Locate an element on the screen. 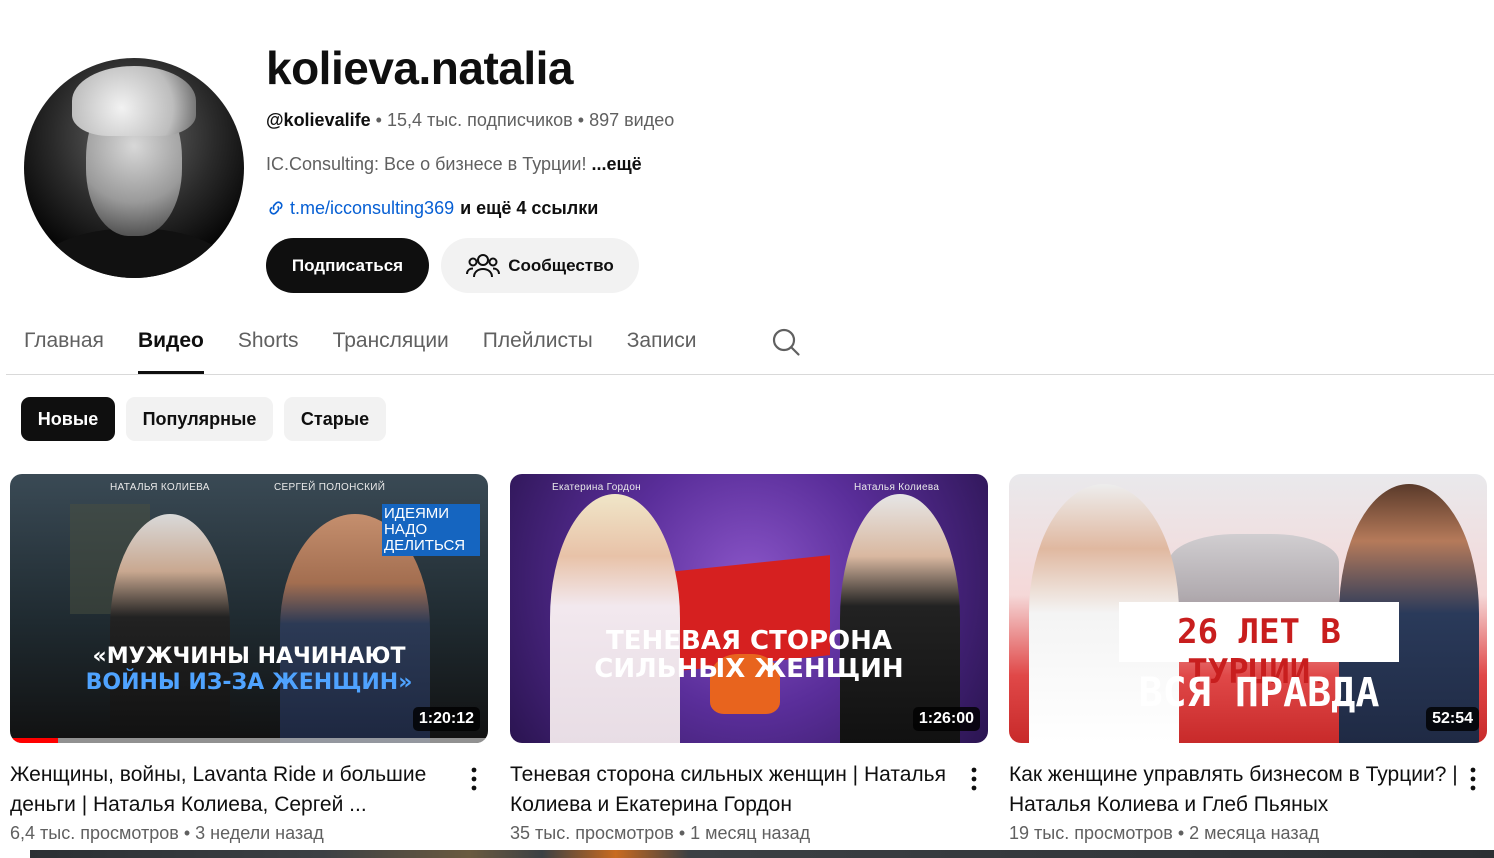  thumb-caption-line2: ВОЙНЫ ИЗ-ЗА ЖЕНЩИН» is located at coordinates (249, 682).